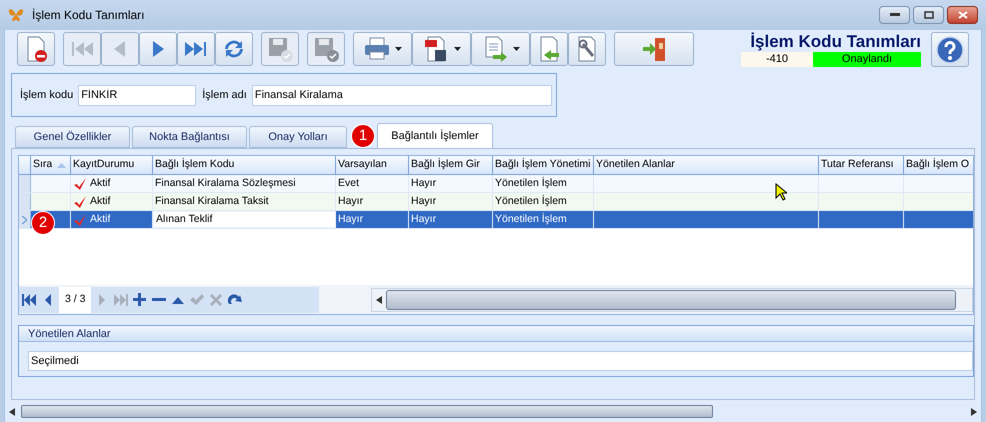 The width and height of the screenshot is (986, 422). What do you see at coordinates (326, 49) in the screenshot?
I see `discard-icon` at bounding box center [326, 49].